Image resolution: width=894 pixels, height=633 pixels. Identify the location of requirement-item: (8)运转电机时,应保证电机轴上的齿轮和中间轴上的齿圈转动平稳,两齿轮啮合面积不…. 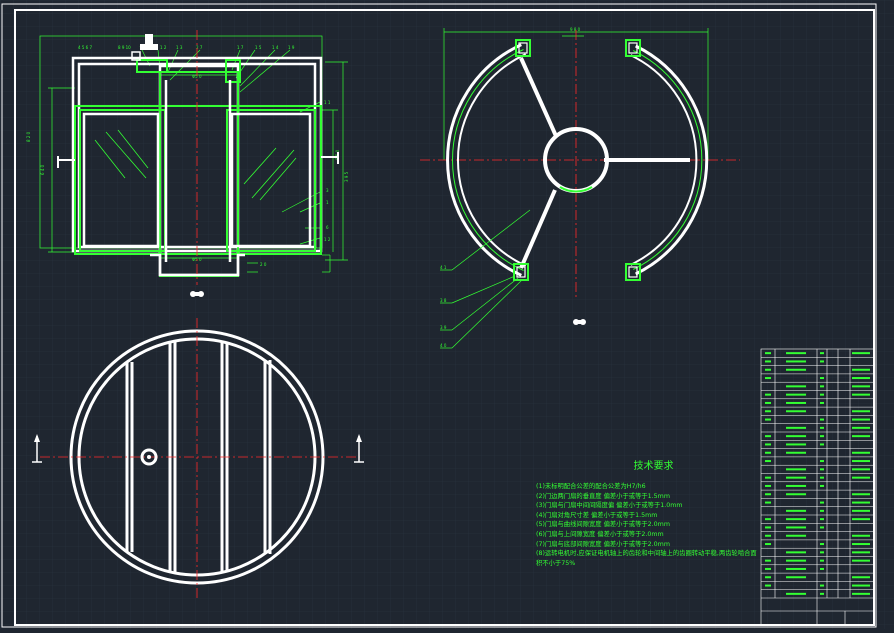
(646, 558).